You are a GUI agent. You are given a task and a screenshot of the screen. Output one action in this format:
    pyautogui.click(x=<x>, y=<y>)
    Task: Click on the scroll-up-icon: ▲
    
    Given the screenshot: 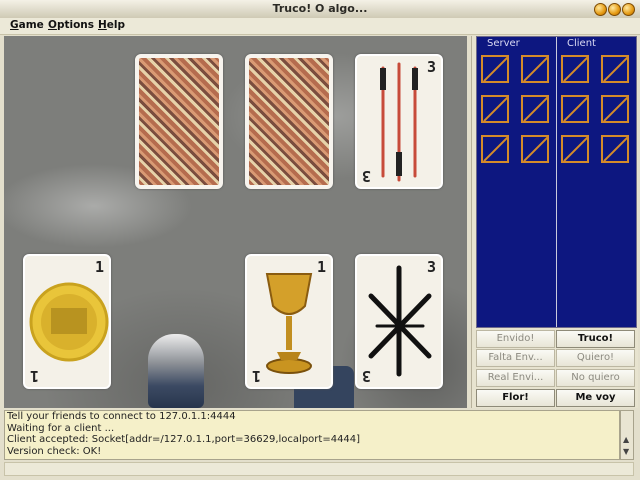 What is the action you would take?
    pyautogui.click(x=626, y=439)
    